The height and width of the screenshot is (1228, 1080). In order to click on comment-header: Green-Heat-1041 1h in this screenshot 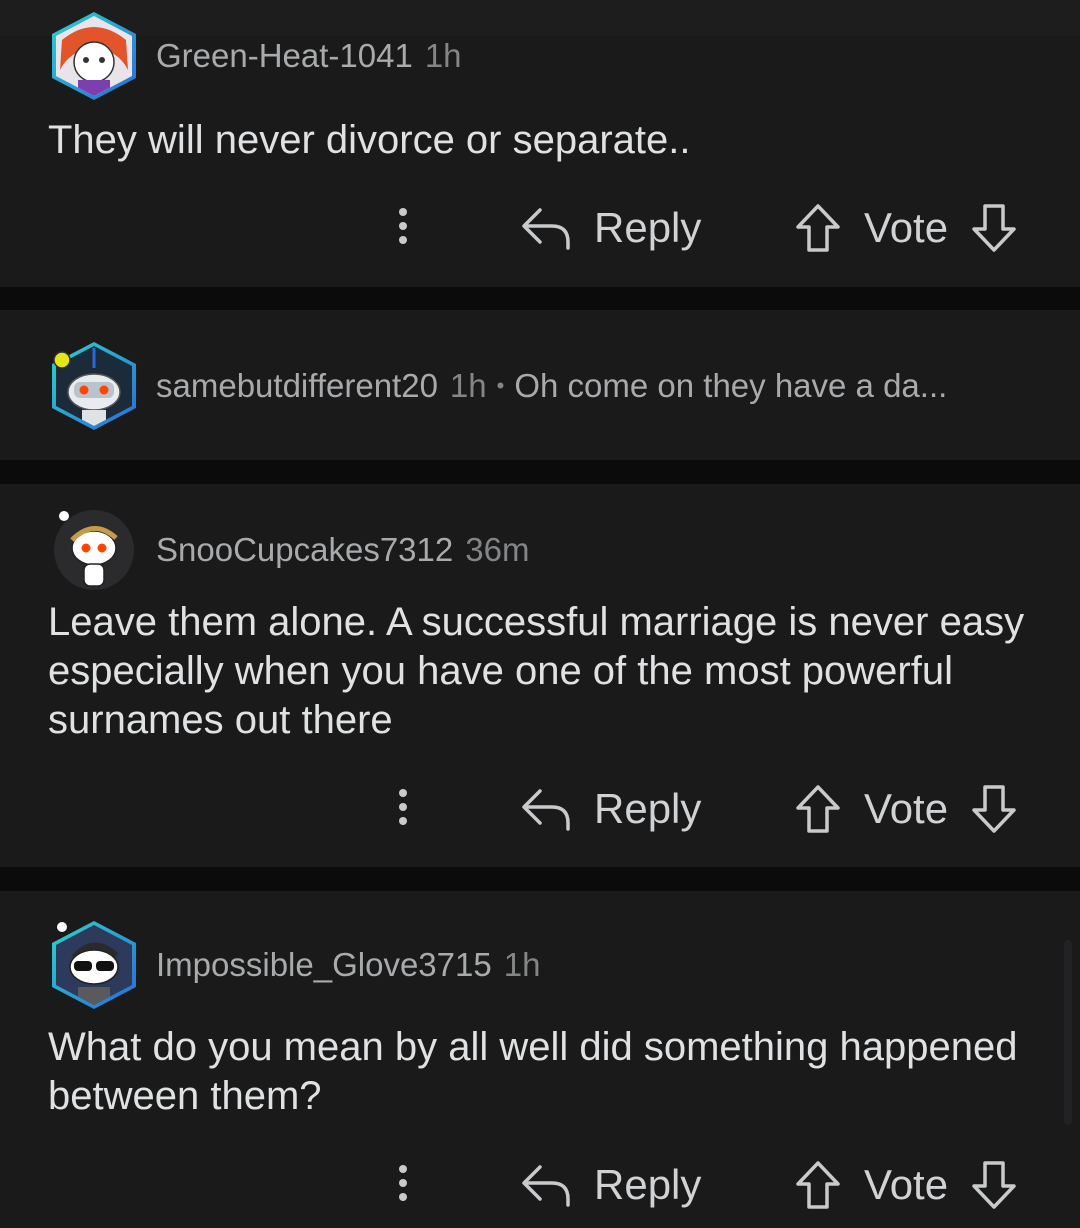, I will do `click(255, 56)`.